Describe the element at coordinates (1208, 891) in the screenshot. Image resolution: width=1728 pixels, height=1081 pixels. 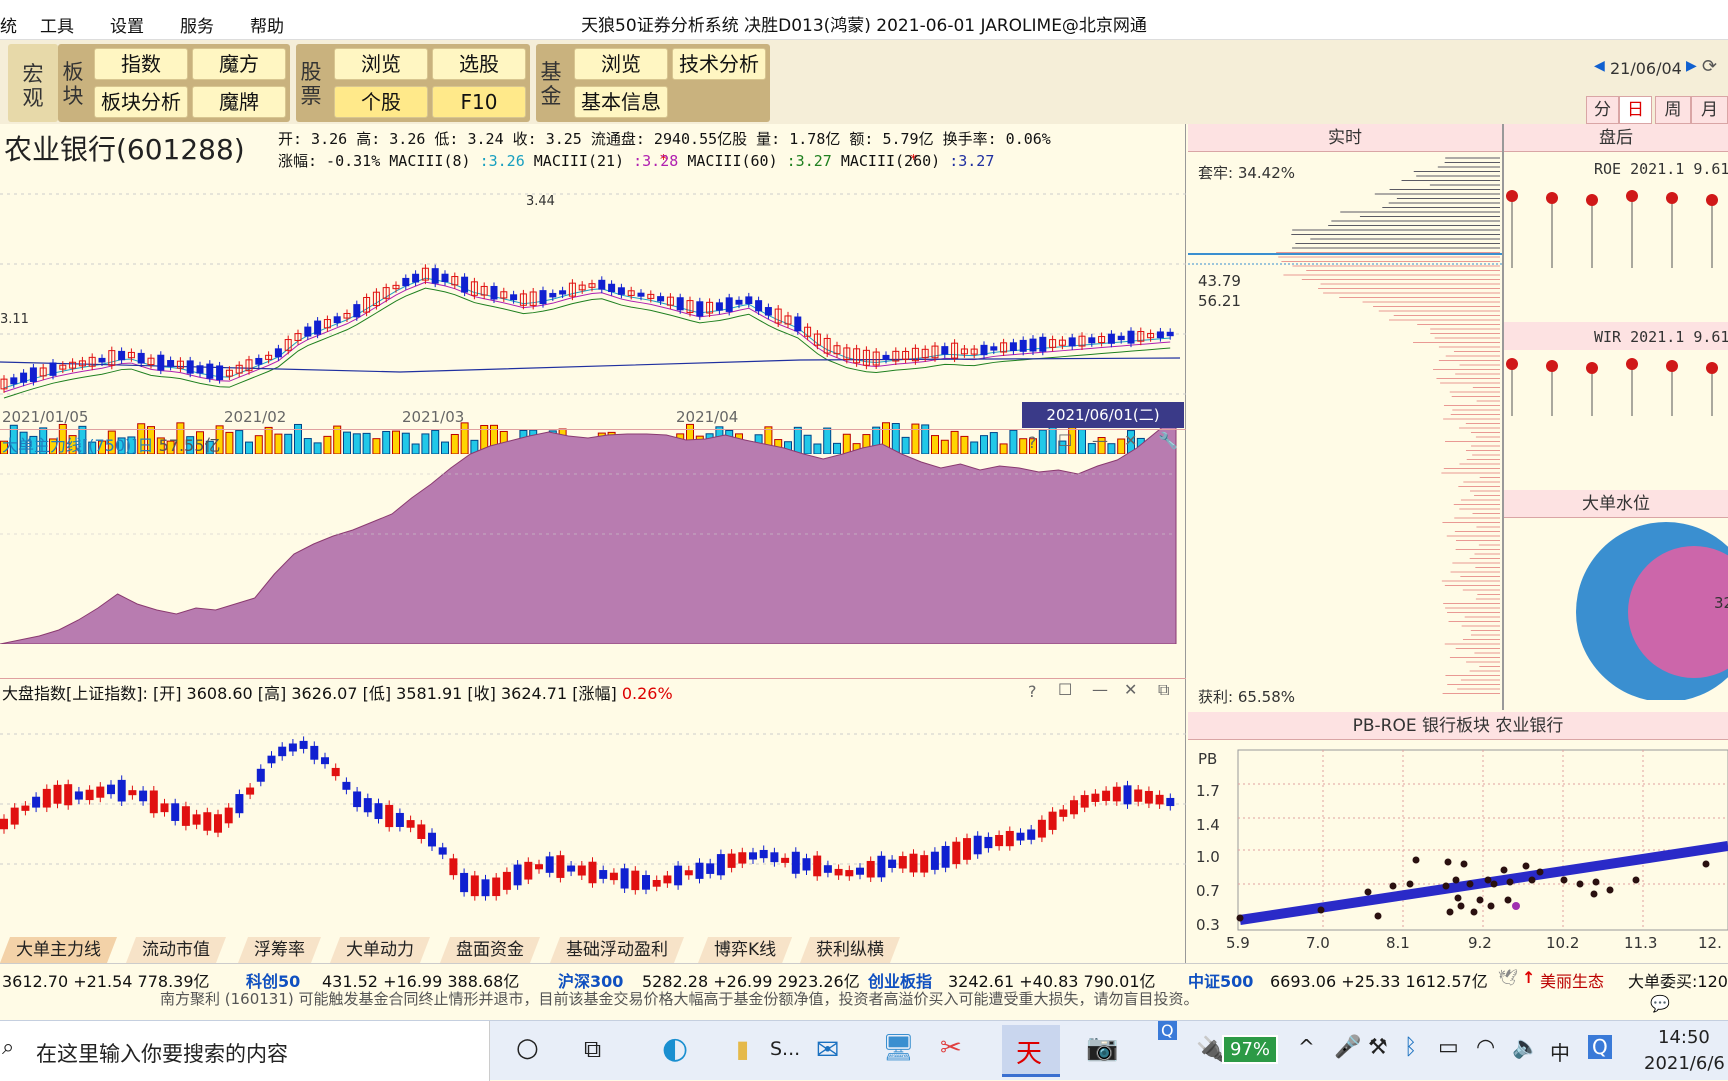
I see `pb-tick-4: 0.7` at that location.